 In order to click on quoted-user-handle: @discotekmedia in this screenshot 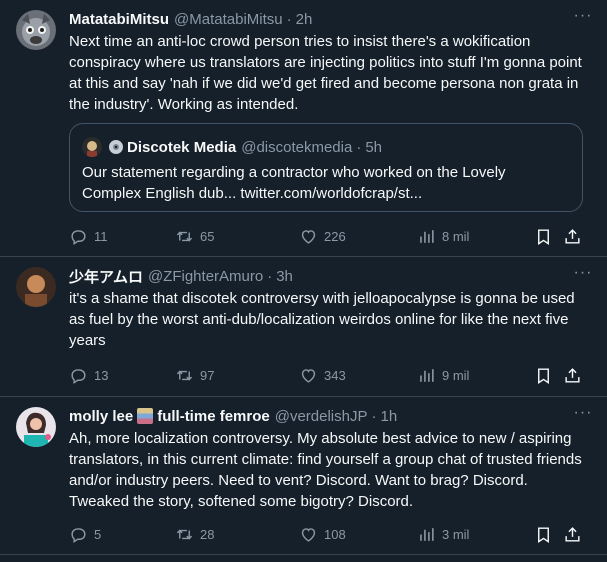, I will do `click(296, 147)`.